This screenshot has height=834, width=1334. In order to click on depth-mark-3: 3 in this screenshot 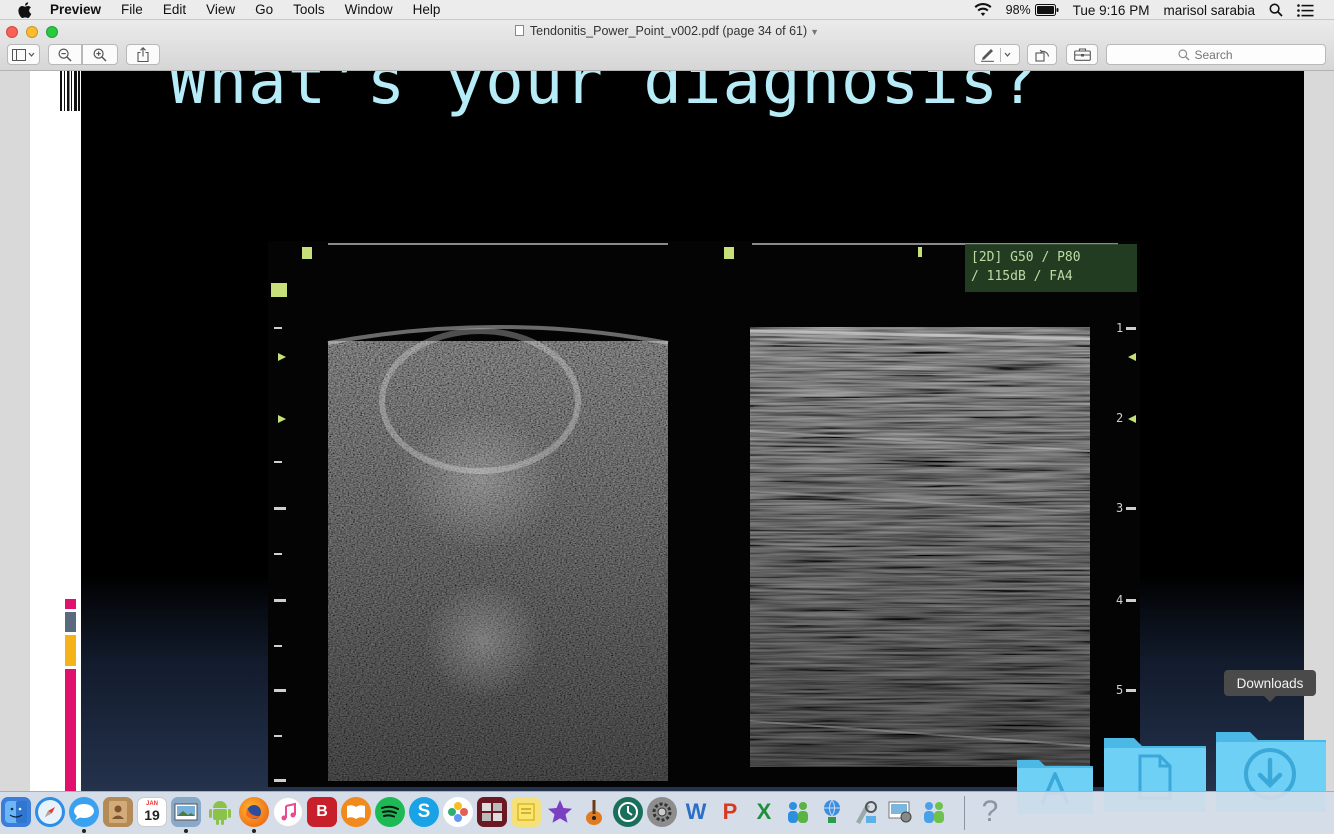, I will do `click(1120, 508)`.